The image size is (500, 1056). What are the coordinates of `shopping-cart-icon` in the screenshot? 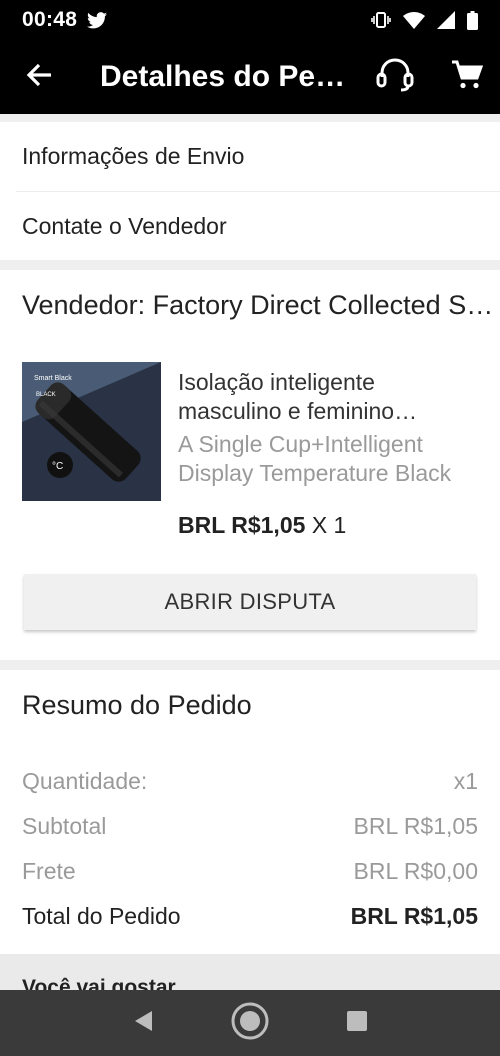 It's located at (467, 77).